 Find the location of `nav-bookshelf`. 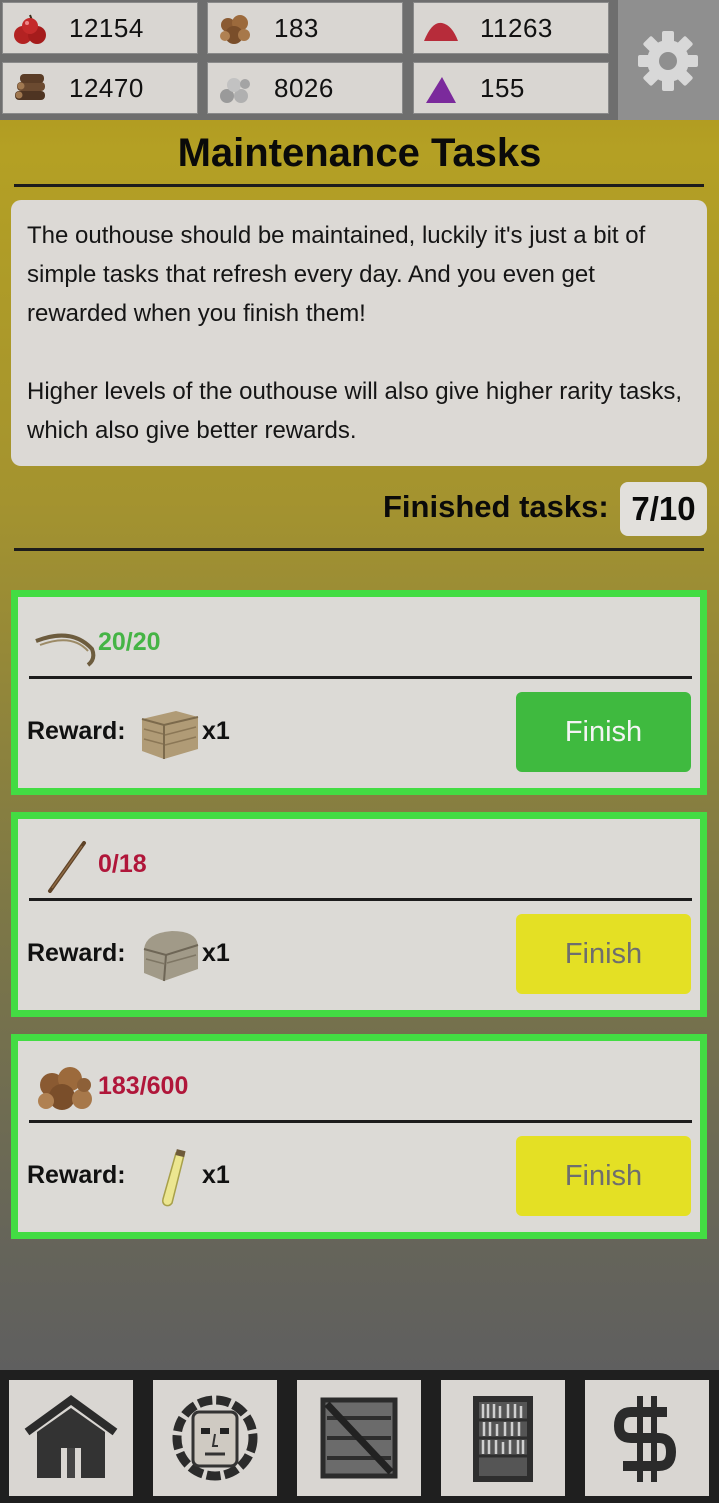

nav-bookshelf is located at coordinates (503, 1438).